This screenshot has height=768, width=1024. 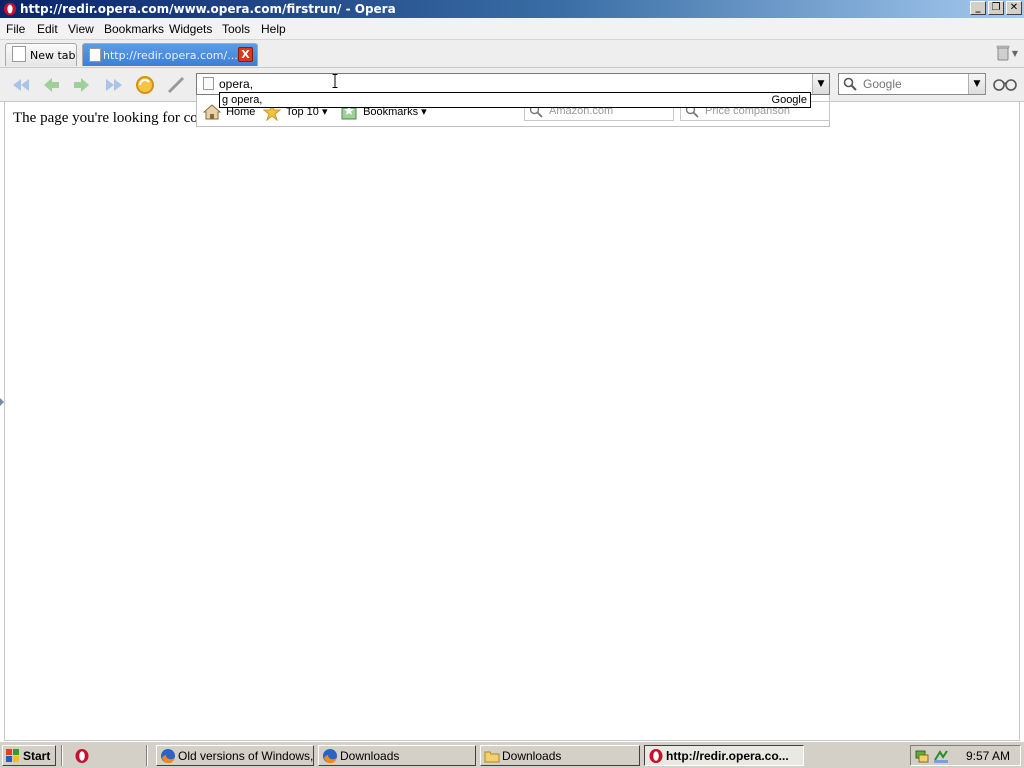 I want to click on start-label: Start, so click(x=37, y=756).